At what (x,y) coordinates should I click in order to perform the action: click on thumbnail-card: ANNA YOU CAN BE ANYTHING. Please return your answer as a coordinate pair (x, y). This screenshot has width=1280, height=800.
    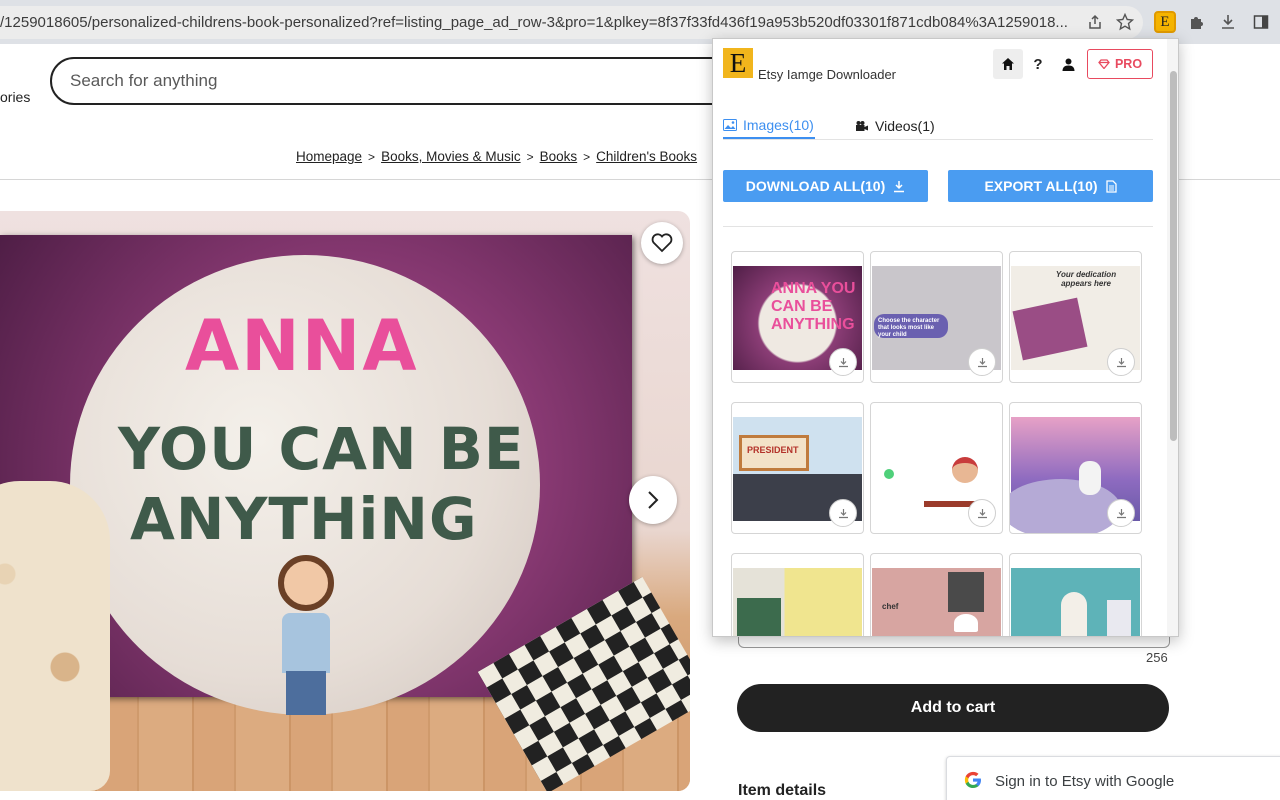
    Looking at the image, I should click on (797, 317).